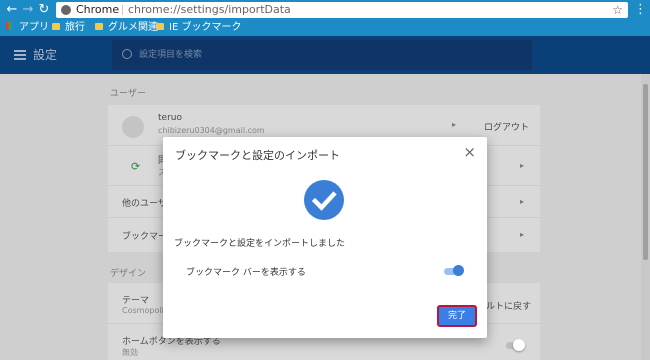  What do you see at coordinates (145, 237) in the screenshot?
I see `import-bookmarks-label: ブックマー` at bounding box center [145, 237].